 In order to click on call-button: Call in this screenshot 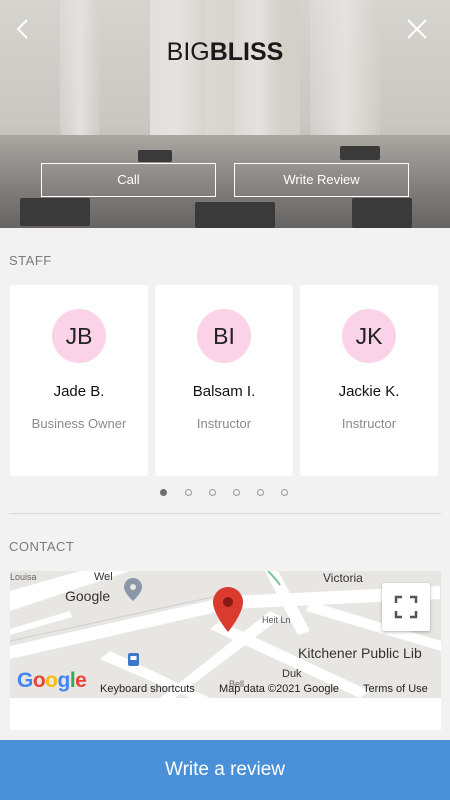, I will do `click(128, 180)`.